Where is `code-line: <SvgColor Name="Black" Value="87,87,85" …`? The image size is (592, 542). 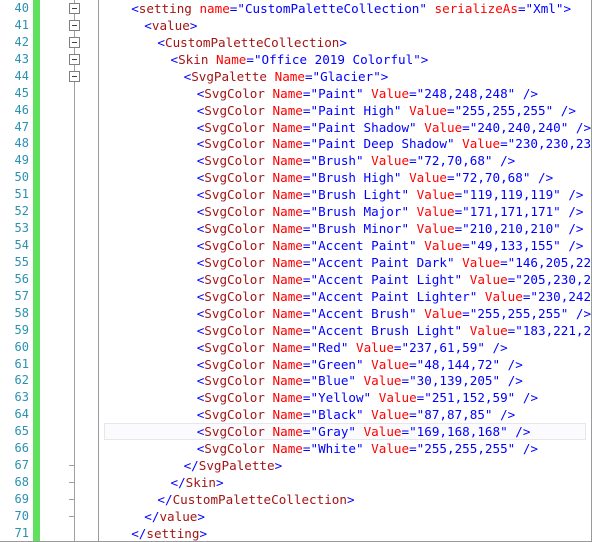 code-line: <SvgColor Name="Black" Value="87,87,85" … is located at coordinates (345, 414).